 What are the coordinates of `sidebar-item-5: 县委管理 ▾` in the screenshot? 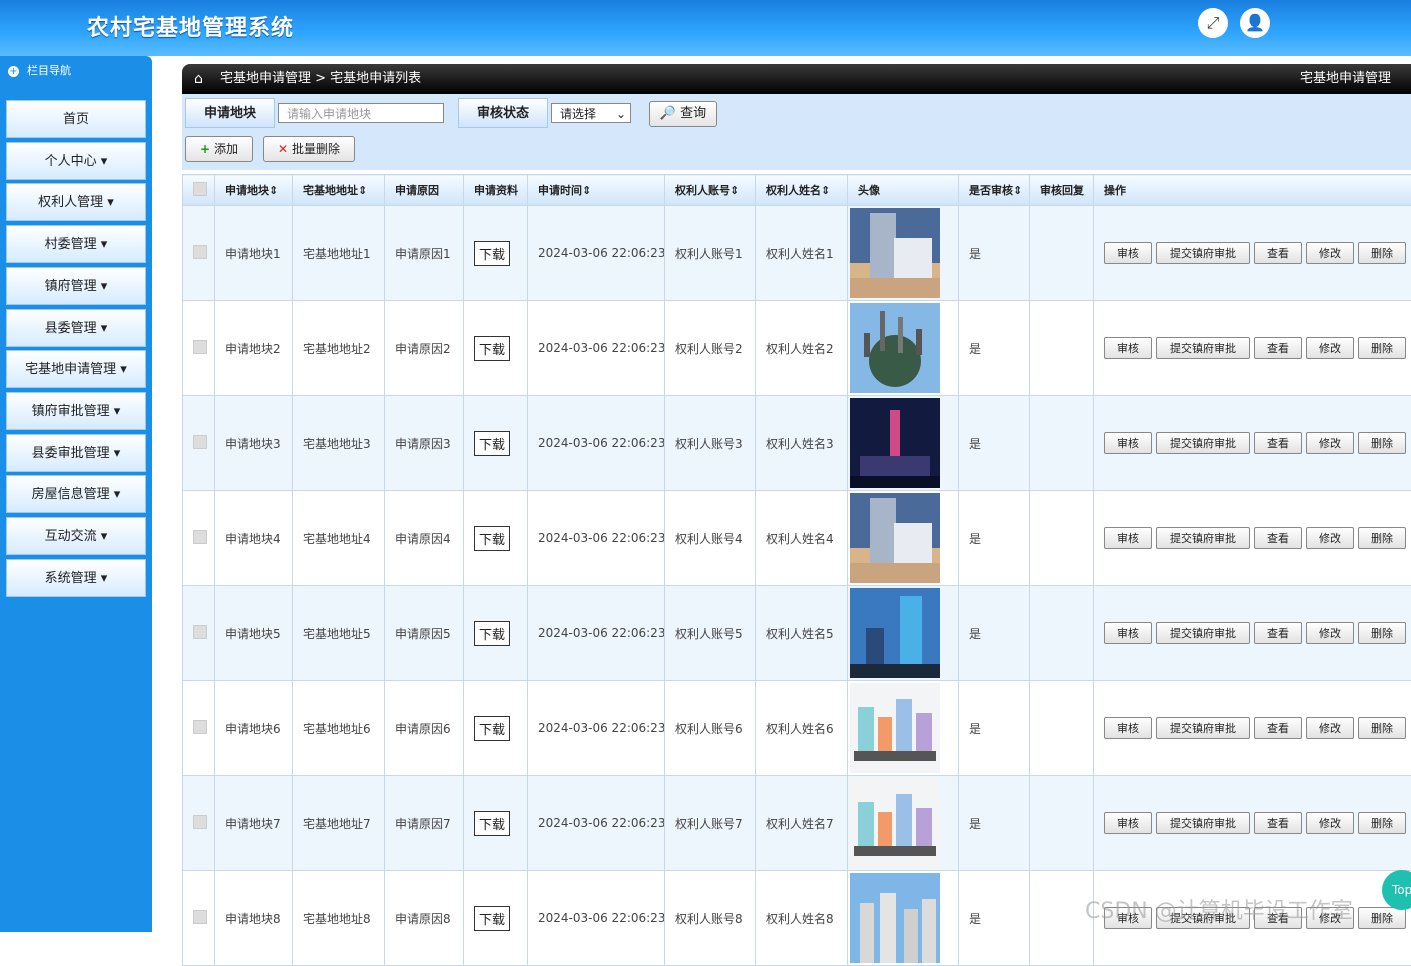 It's located at (76, 328).